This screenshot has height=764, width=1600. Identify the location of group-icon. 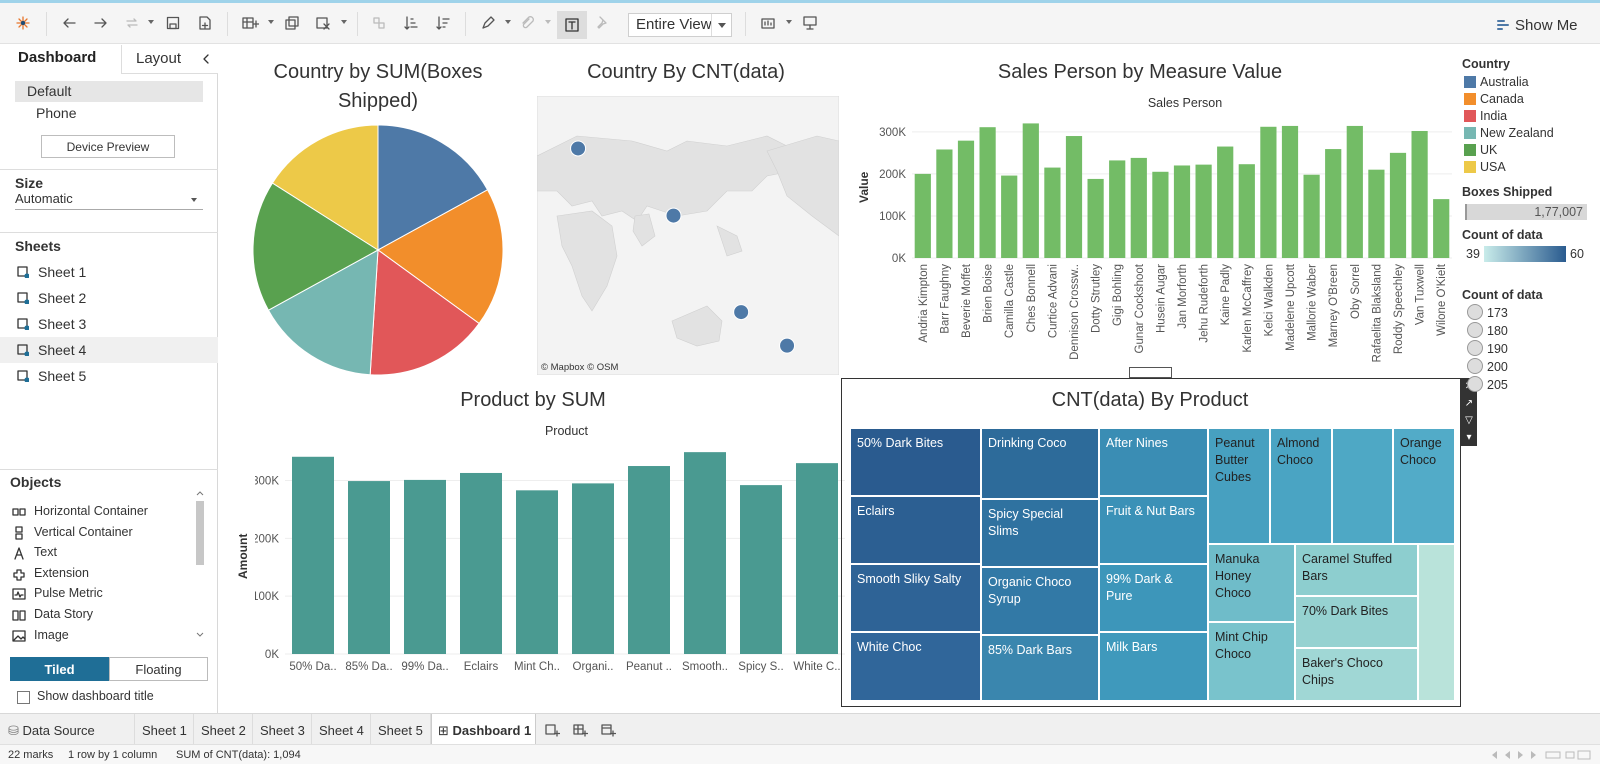
(527, 23).